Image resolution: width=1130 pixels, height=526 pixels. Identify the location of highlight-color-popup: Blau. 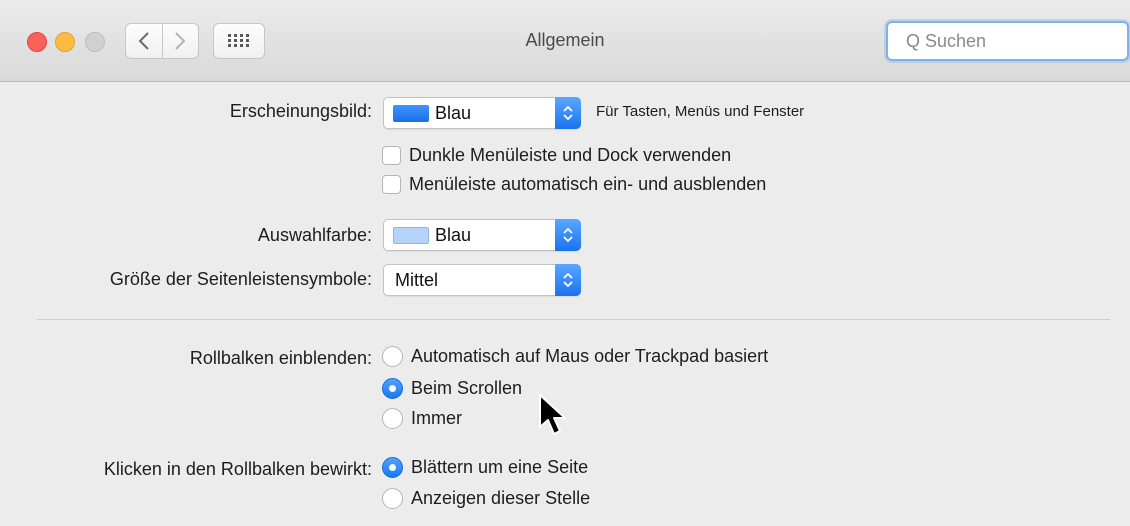
(482, 235).